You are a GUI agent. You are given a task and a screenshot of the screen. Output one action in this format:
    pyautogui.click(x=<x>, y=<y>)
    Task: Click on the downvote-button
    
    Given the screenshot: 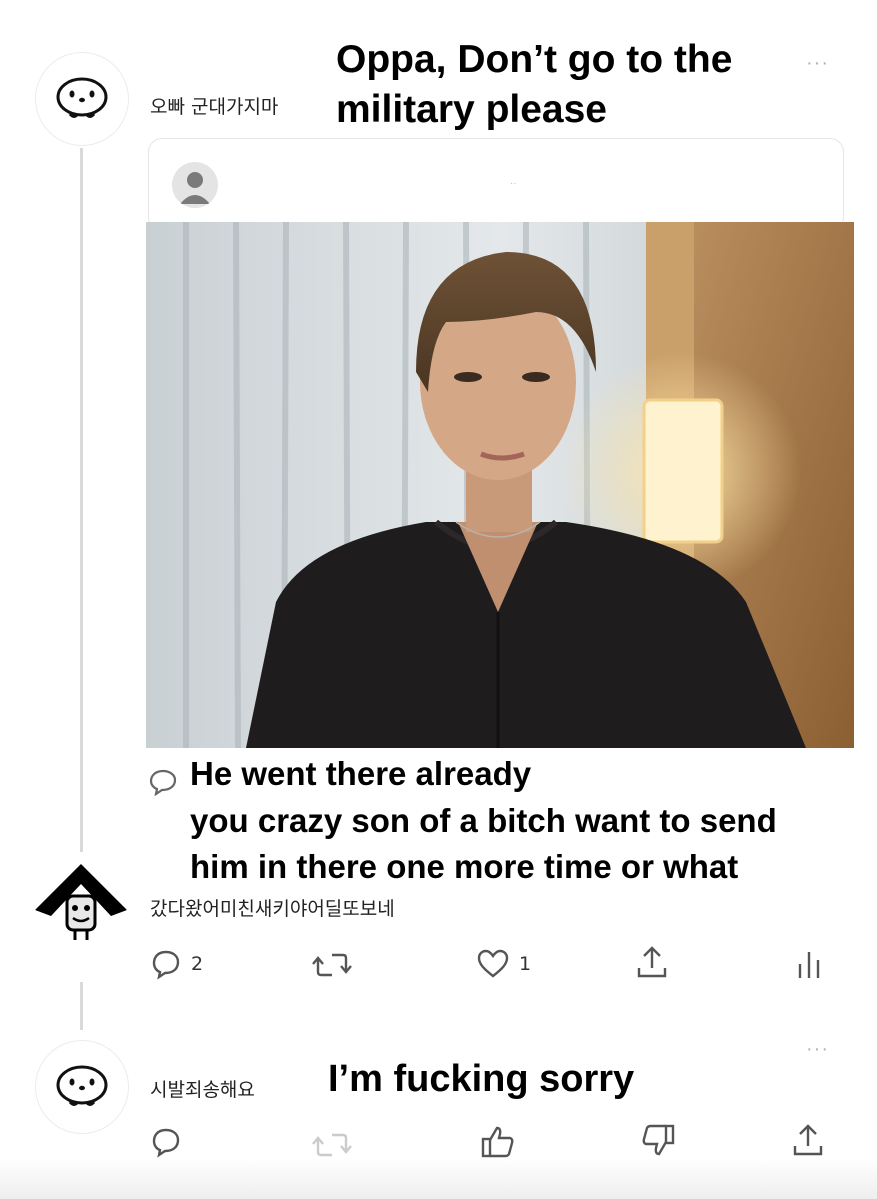 What is the action you would take?
    pyautogui.click(x=658, y=1140)
    